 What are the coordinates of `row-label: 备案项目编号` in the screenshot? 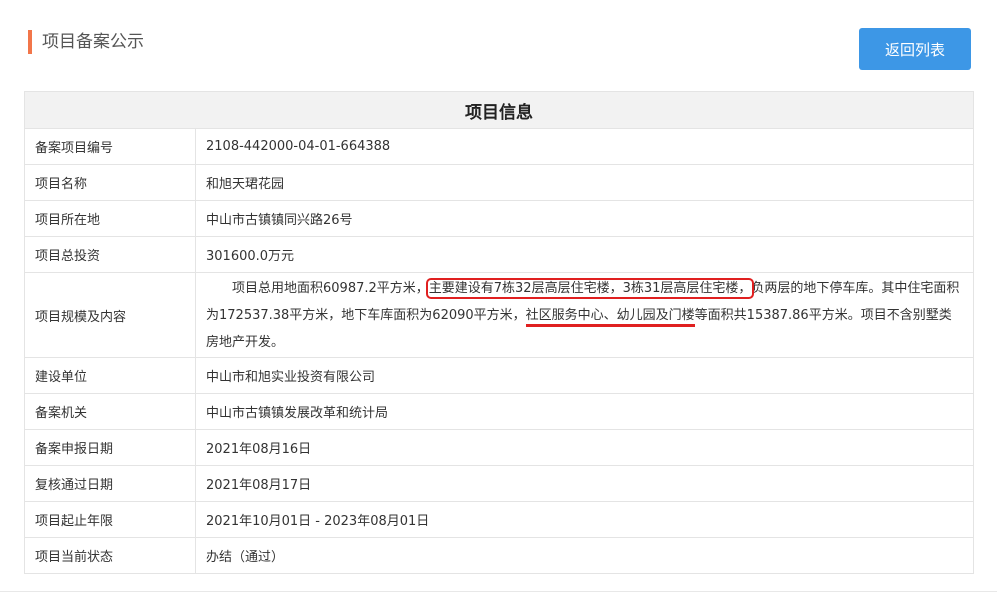 It's located at (110, 146).